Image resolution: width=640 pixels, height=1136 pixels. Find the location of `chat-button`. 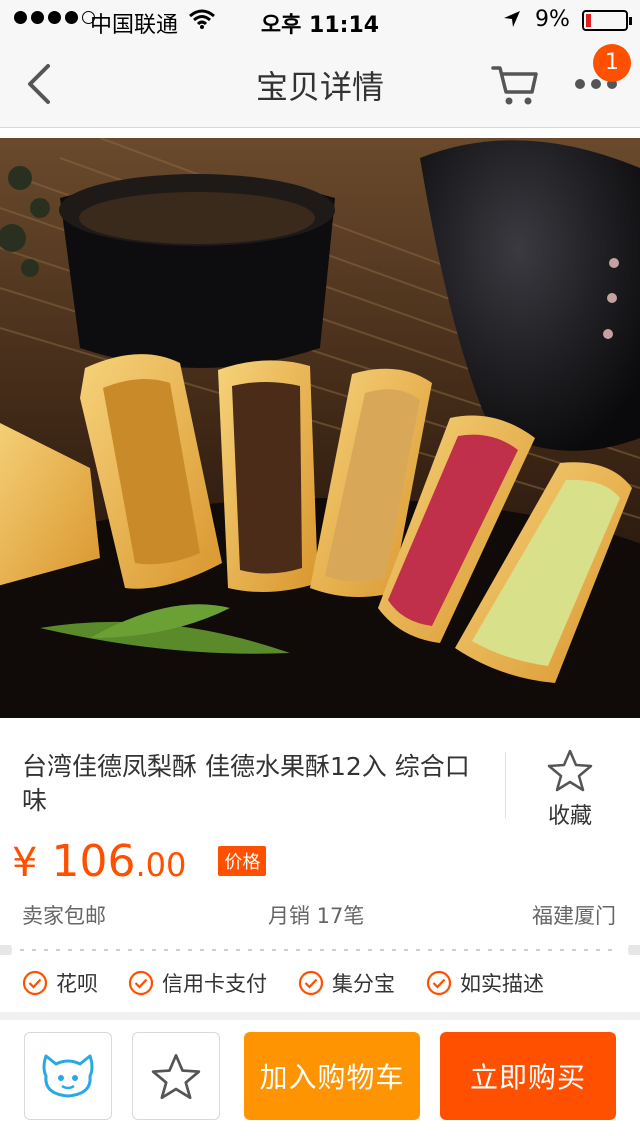

chat-button is located at coordinates (68, 1076).